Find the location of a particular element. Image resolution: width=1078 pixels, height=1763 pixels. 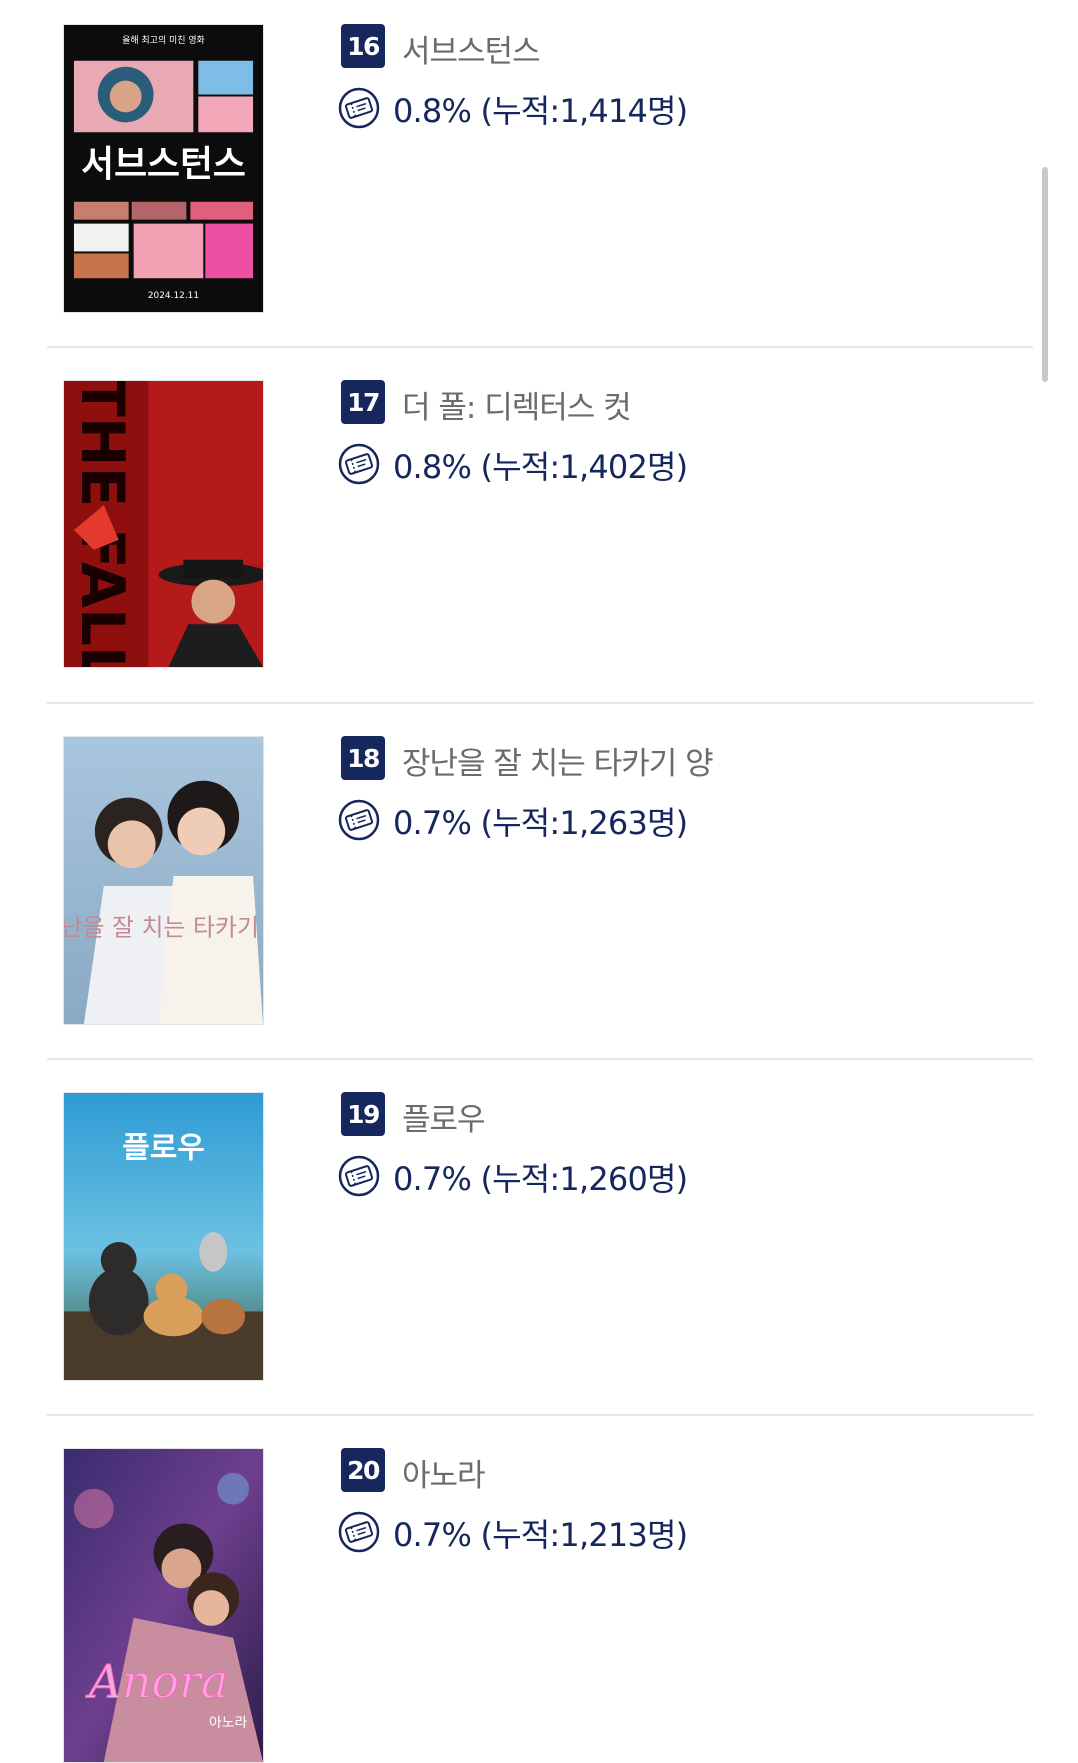

movie-title: 장난을 잘 치는 타카기 양 is located at coordinates (558, 760).